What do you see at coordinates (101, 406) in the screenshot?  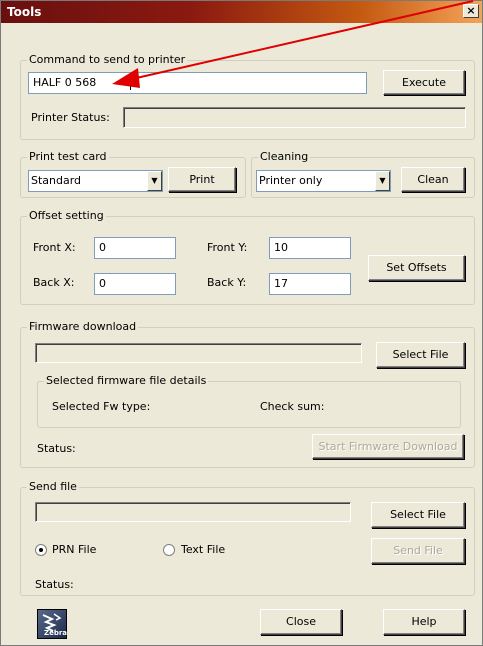 I see `fw-type-label: Selected Fw type:` at bounding box center [101, 406].